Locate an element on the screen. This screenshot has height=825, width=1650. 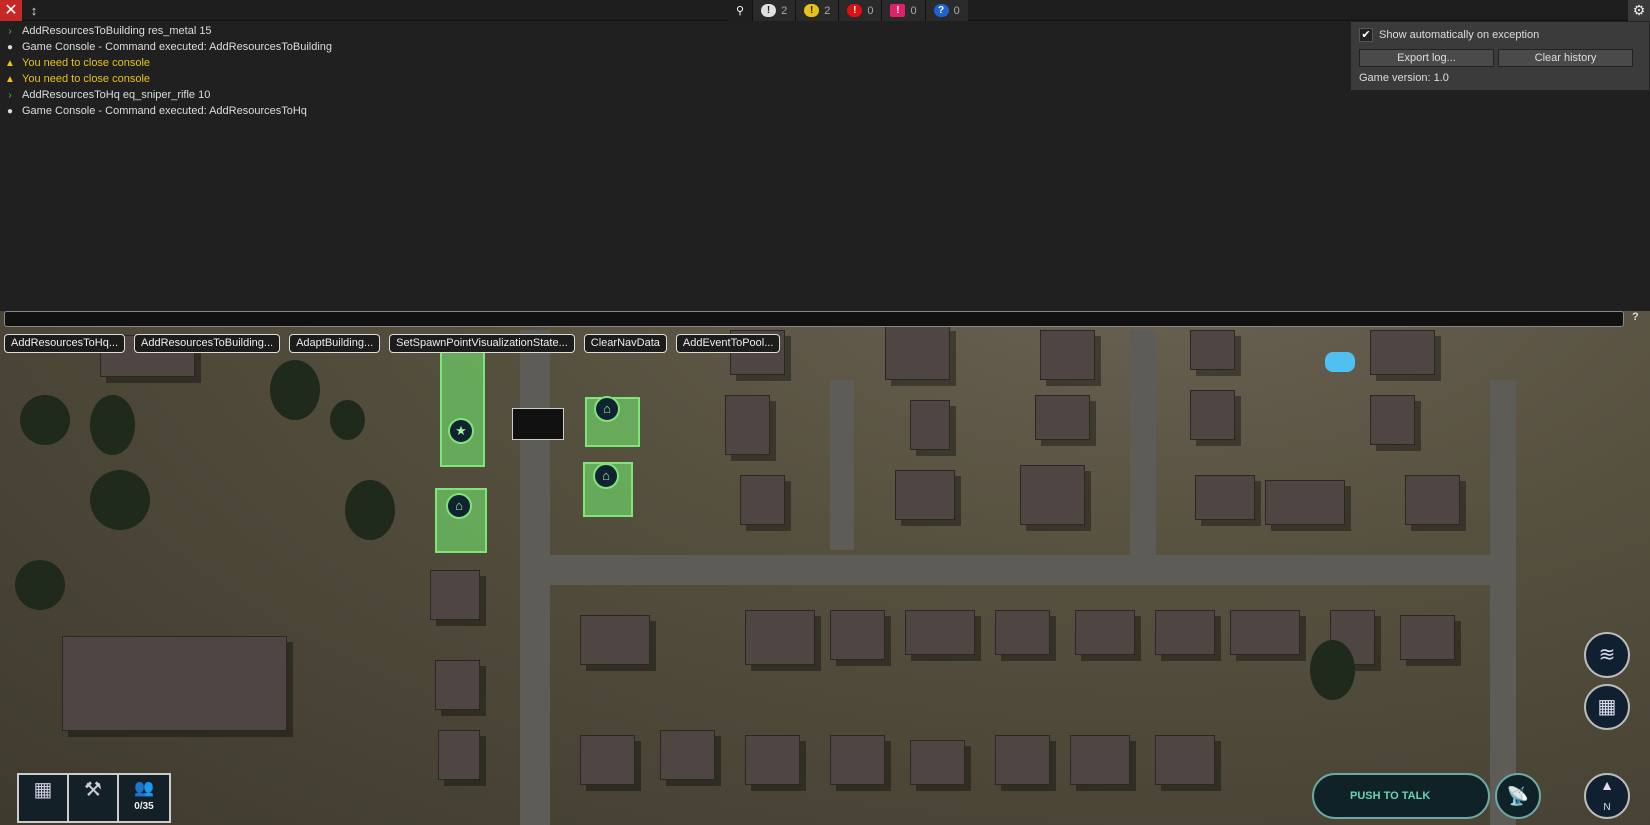
exception-icon: ! is located at coordinates (898, 10).